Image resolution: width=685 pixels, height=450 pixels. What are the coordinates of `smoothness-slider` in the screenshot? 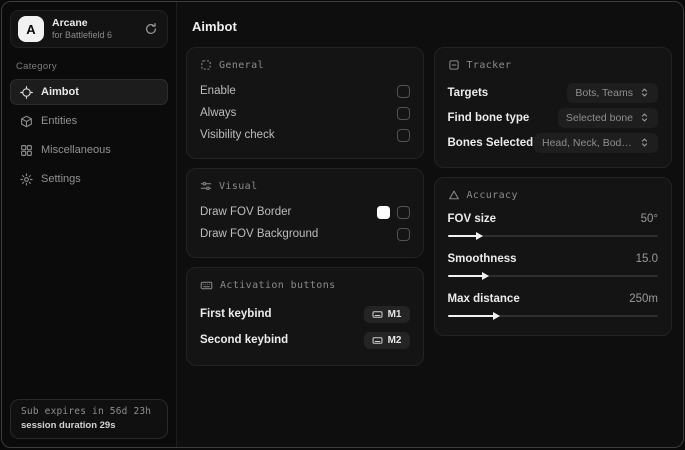 It's located at (552, 276).